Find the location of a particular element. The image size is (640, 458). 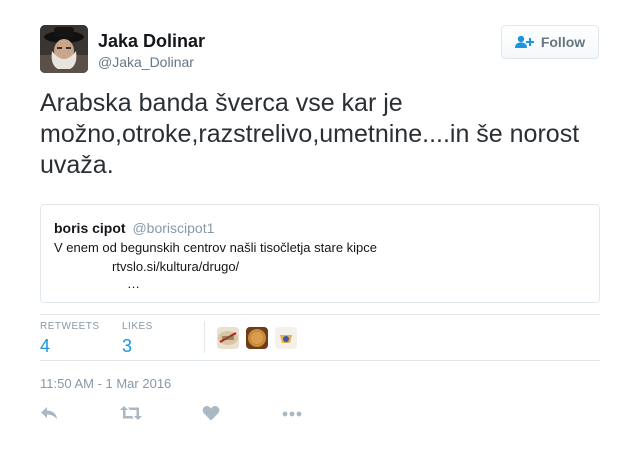

quoted-author-handle: @boriscipot1 is located at coordinates (173, 228).